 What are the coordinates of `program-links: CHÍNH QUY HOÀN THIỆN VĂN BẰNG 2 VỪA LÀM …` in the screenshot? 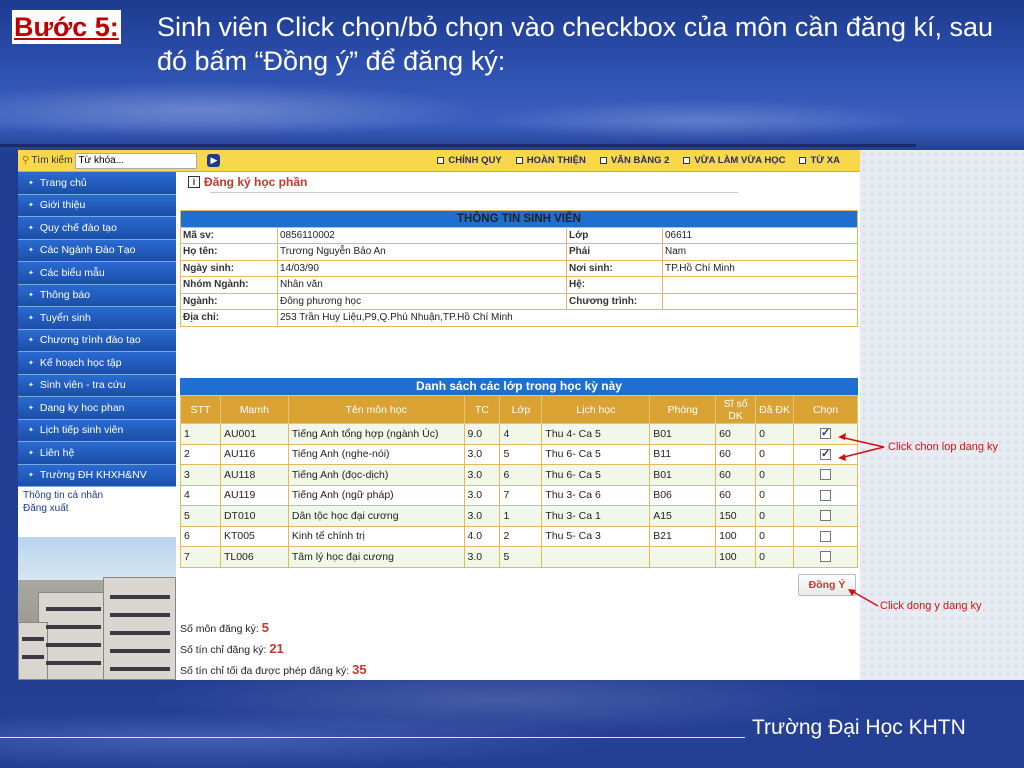 It's located at (638, 160).